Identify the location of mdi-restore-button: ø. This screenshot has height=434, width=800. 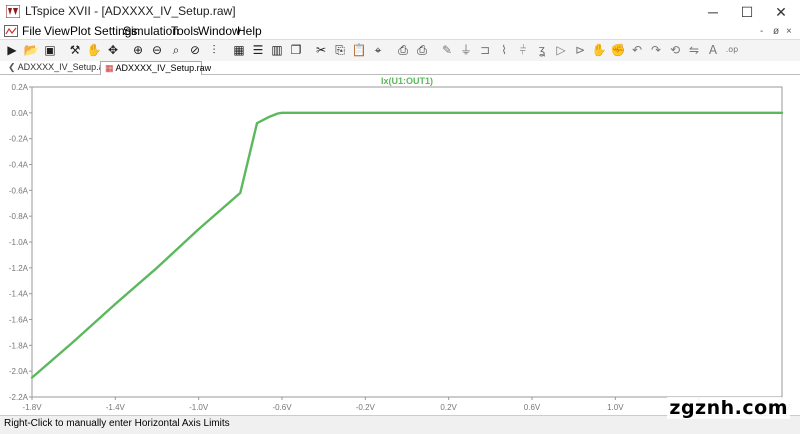
(776, 31).